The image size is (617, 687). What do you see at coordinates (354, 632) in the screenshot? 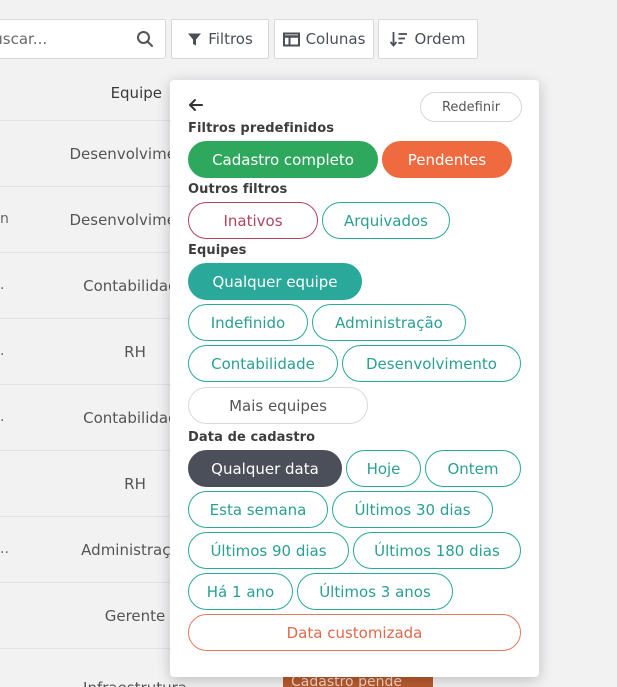
I see `chip-data-customizada: Data customizada` at bounding box center [354, 632].